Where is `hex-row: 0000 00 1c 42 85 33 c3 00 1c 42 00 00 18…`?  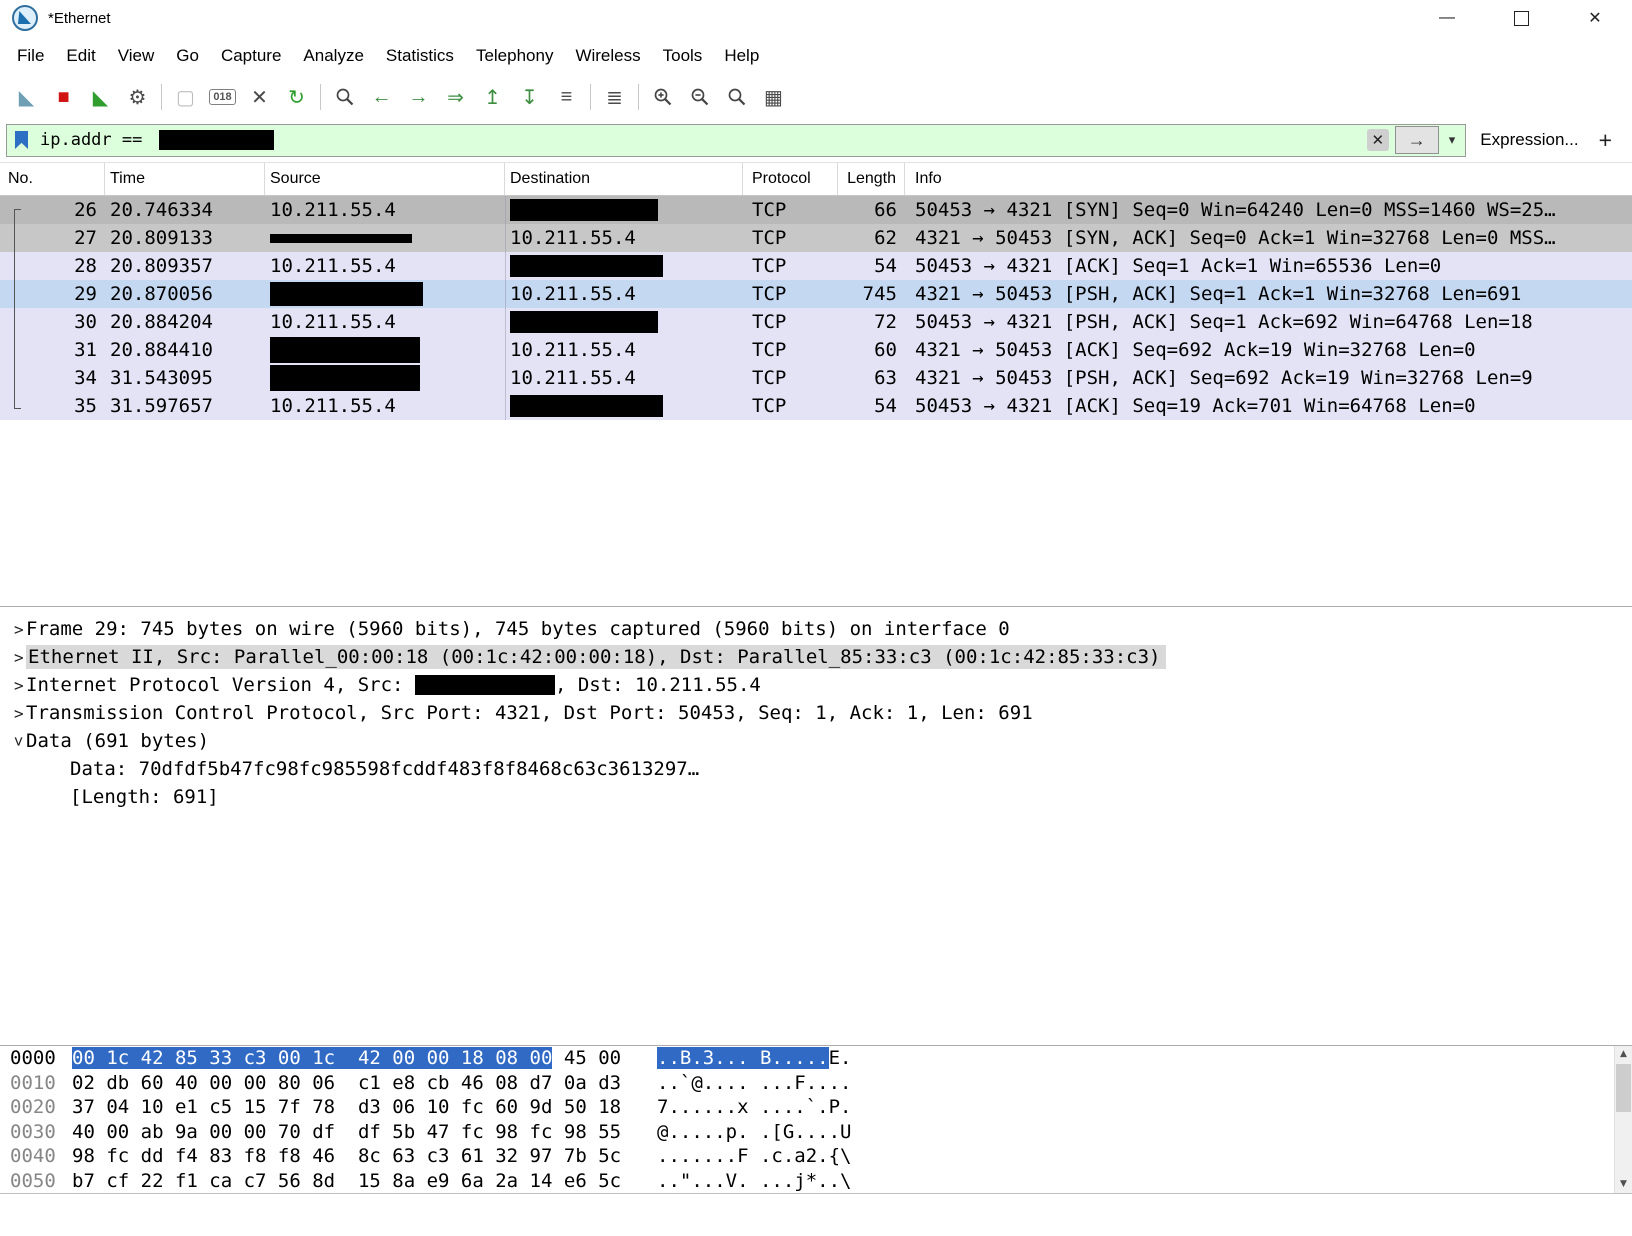 hex-row: 0000 00 1c 42 85 33 c3 00 1c 42 00 00 18… is located at coordinates (816, 1058).